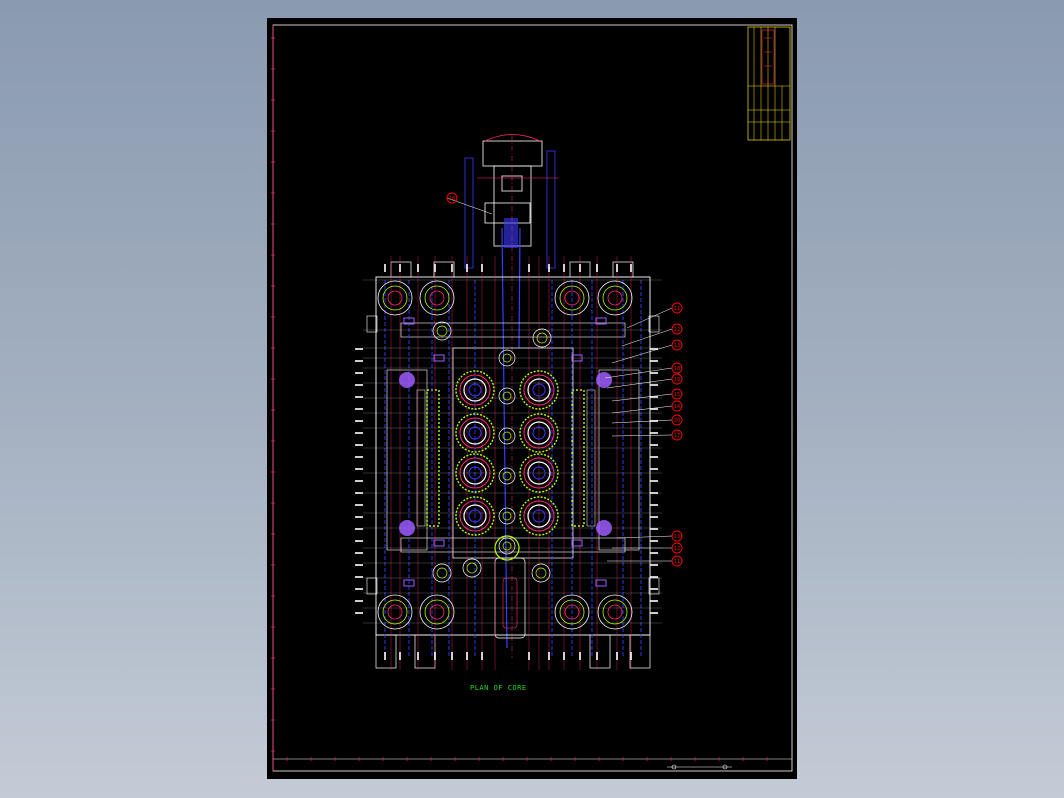  What do you see at coordinates (452, 199) in the screenshot?
I see `callout-number: 16` at bounding box center [452, 199].